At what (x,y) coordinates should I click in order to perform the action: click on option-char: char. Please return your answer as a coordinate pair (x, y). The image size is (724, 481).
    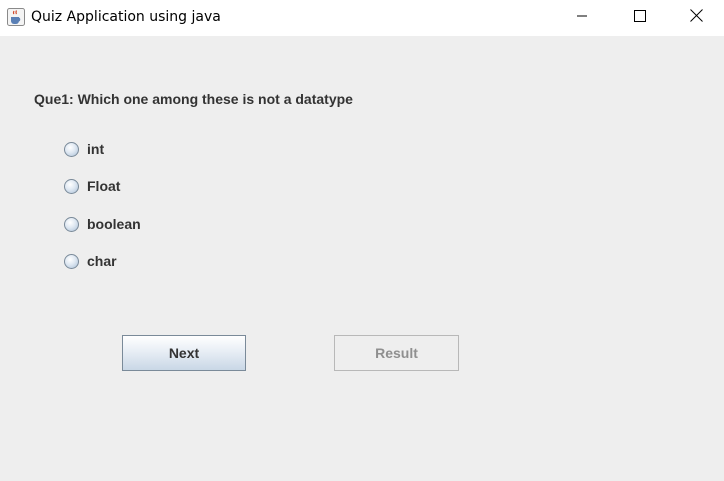
    Looking at the image, I should click on (90, 261).